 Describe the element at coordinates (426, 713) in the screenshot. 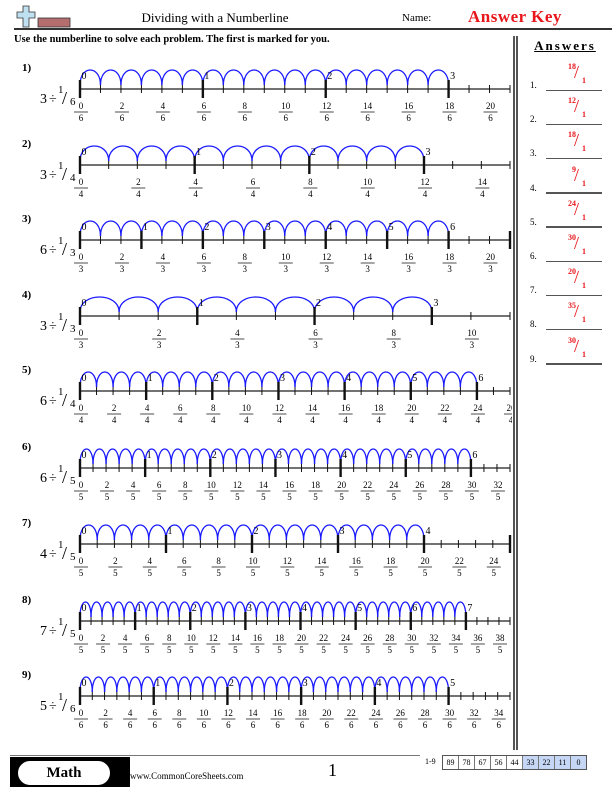

I see `tick-numerator: 28` at that location.